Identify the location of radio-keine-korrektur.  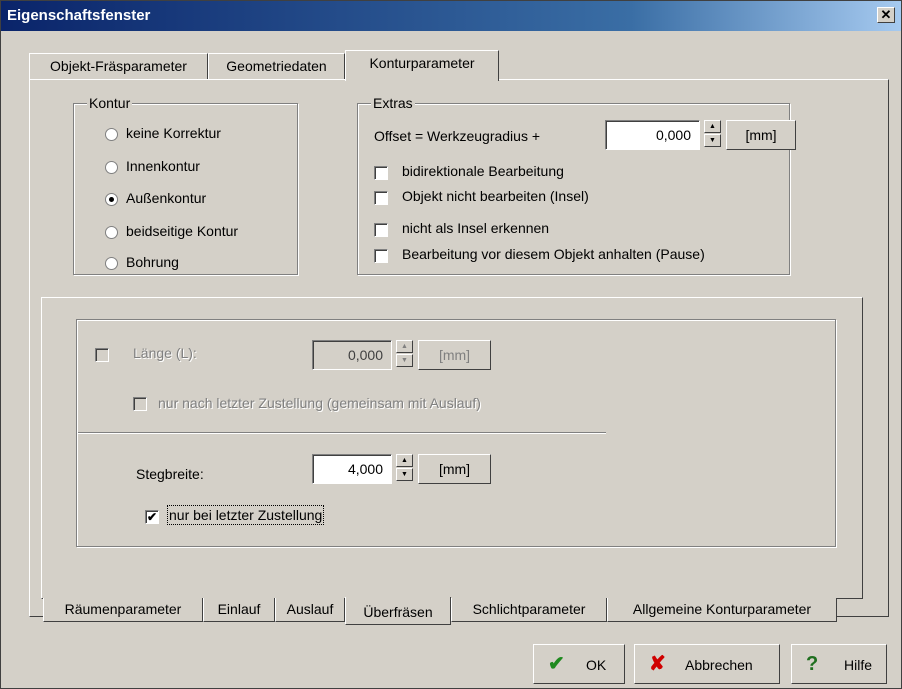
(111, 134).